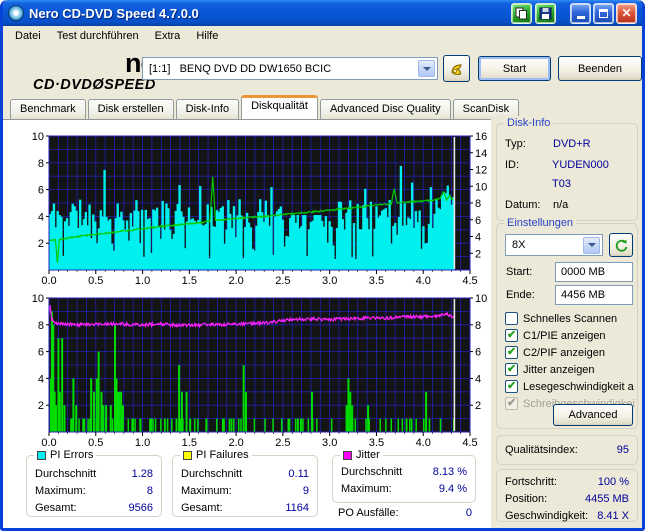 This screenshot has height=531, width=645. What do you see at coordinates (511, 403) in the screenshot?
I see `checkbox-schreibgeschwindigkei` at bounding box center [511, 403].